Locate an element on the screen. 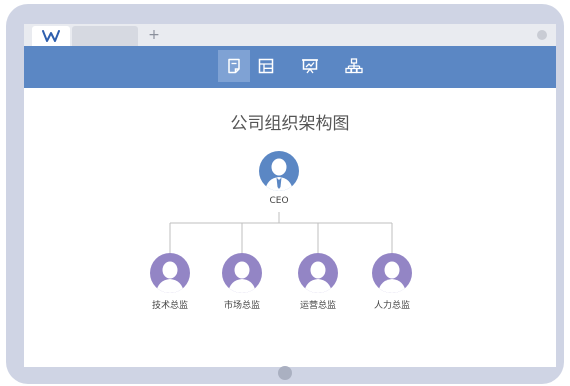 The width and height of the screenshot is (570, 386). tool-presentation-button is located at coordinates (310, 66).